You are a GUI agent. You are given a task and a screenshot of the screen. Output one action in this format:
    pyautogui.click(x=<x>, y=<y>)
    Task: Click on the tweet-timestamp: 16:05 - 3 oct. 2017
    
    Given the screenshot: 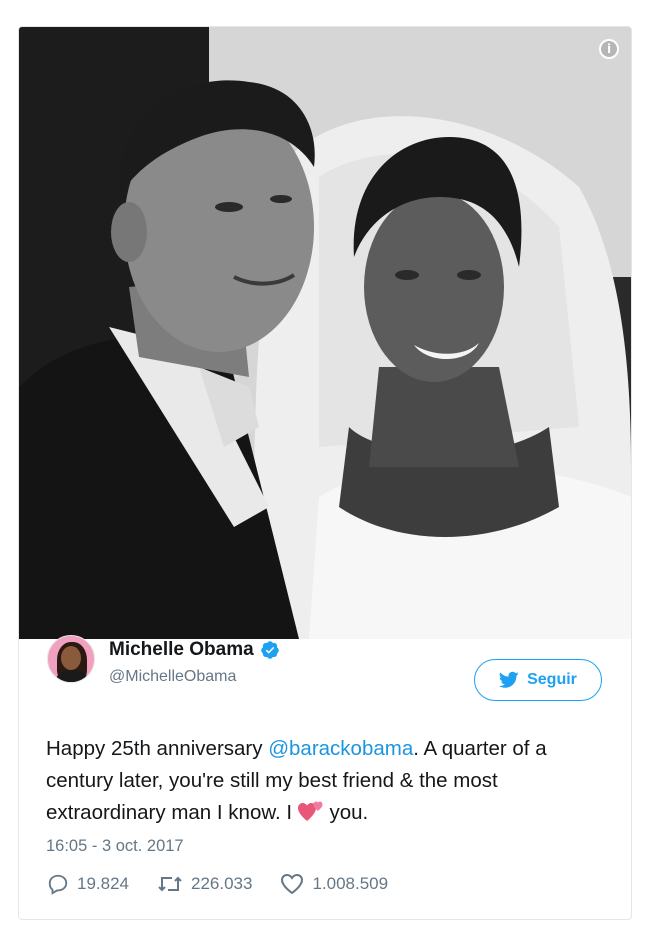 What is the action you would take?
    pyautogui.click(x=115, y=846)
    